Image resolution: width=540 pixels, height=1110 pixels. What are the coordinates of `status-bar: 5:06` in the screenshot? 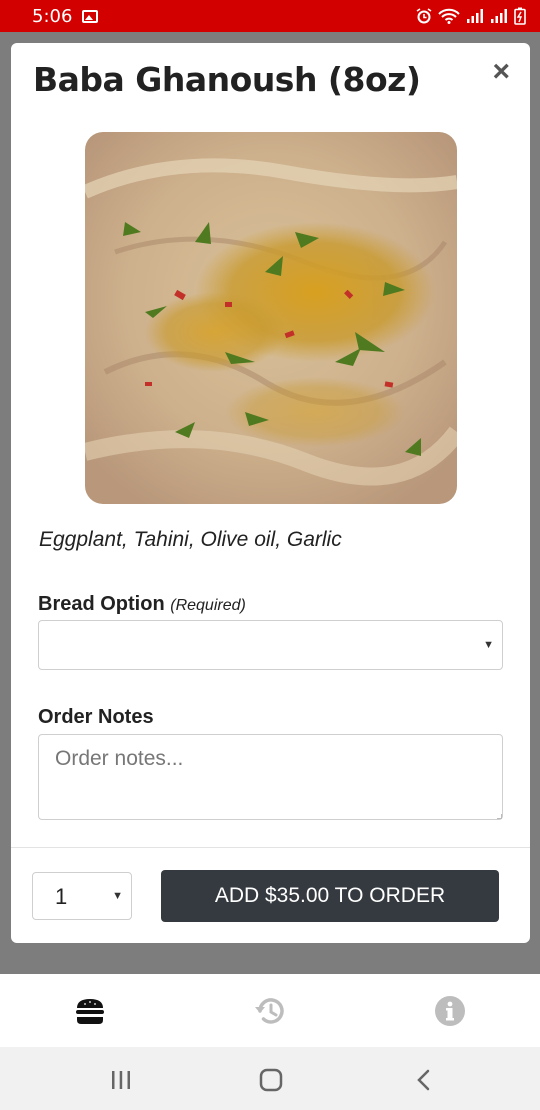 It's located at (270, 16).